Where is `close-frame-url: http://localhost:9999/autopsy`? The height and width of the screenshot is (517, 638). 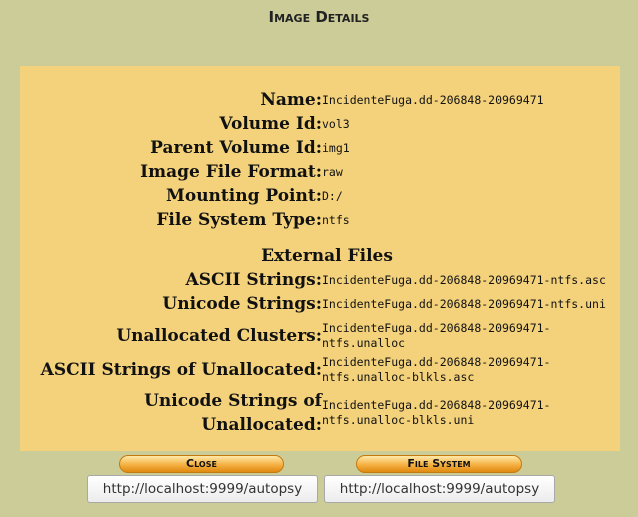
close-frame-url: http://localhost:9999/autopsy is located at coordinates (202, 489).